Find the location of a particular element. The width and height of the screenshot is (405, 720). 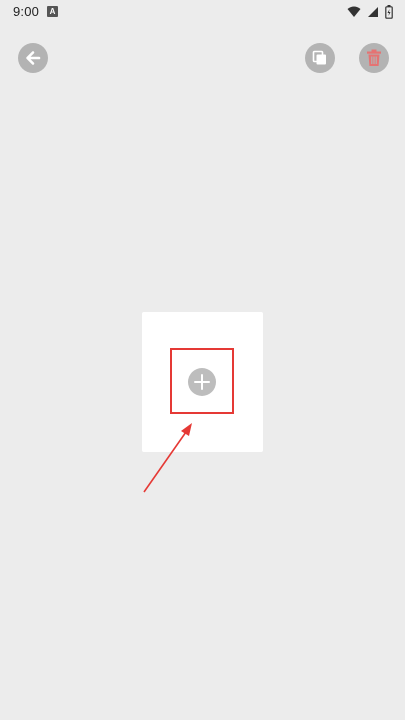

status-icons is located at coordinates (370, 12).